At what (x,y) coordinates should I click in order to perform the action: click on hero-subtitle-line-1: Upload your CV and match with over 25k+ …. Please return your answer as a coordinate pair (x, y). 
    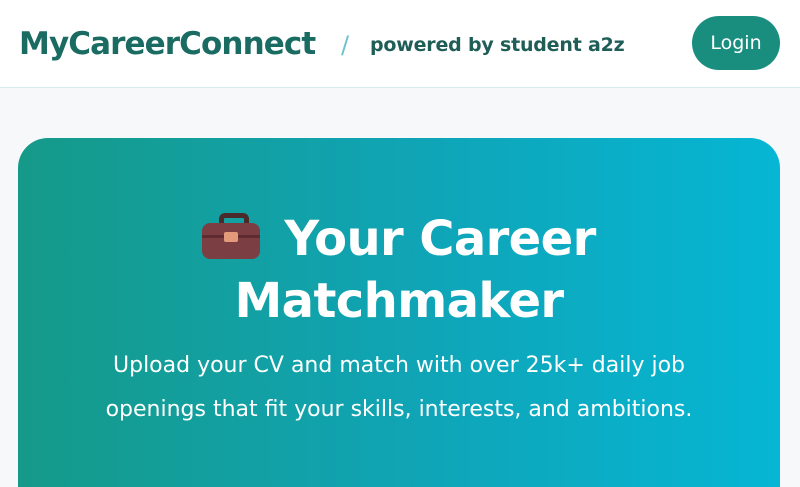
    Looking at the image, I should click on (399, 365).